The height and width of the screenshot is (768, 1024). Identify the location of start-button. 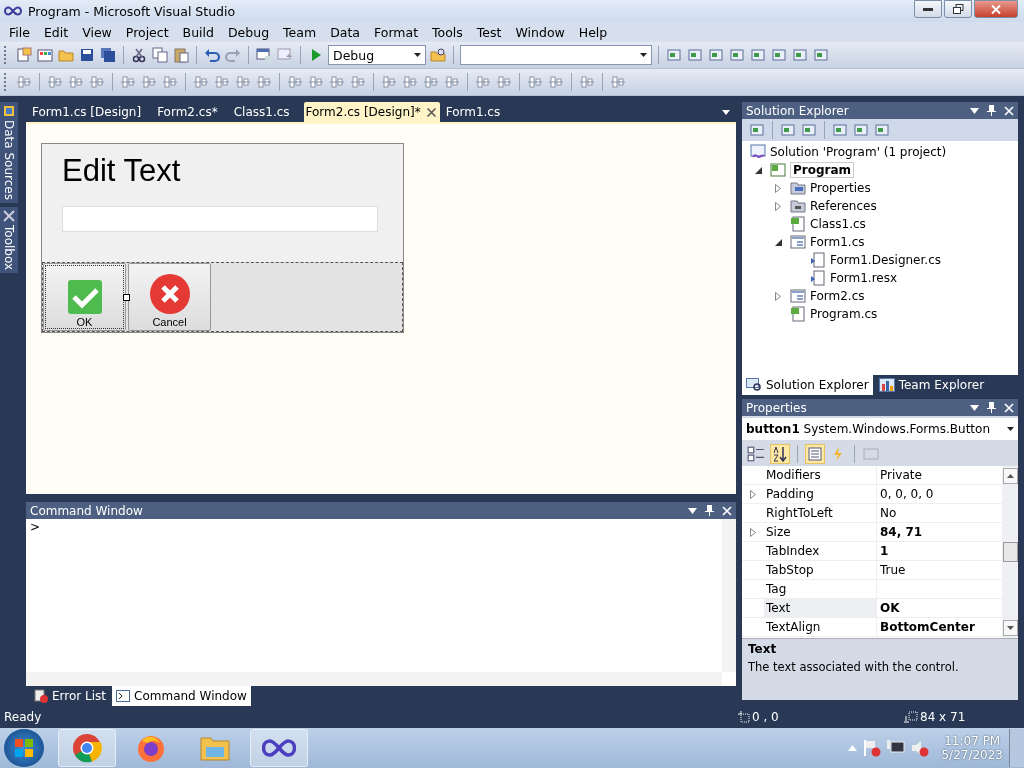
(24, 748).